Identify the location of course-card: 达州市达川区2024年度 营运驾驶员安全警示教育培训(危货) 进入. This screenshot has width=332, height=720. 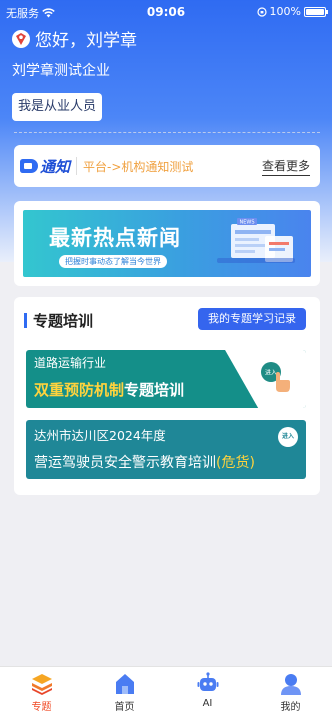
(166, 449).